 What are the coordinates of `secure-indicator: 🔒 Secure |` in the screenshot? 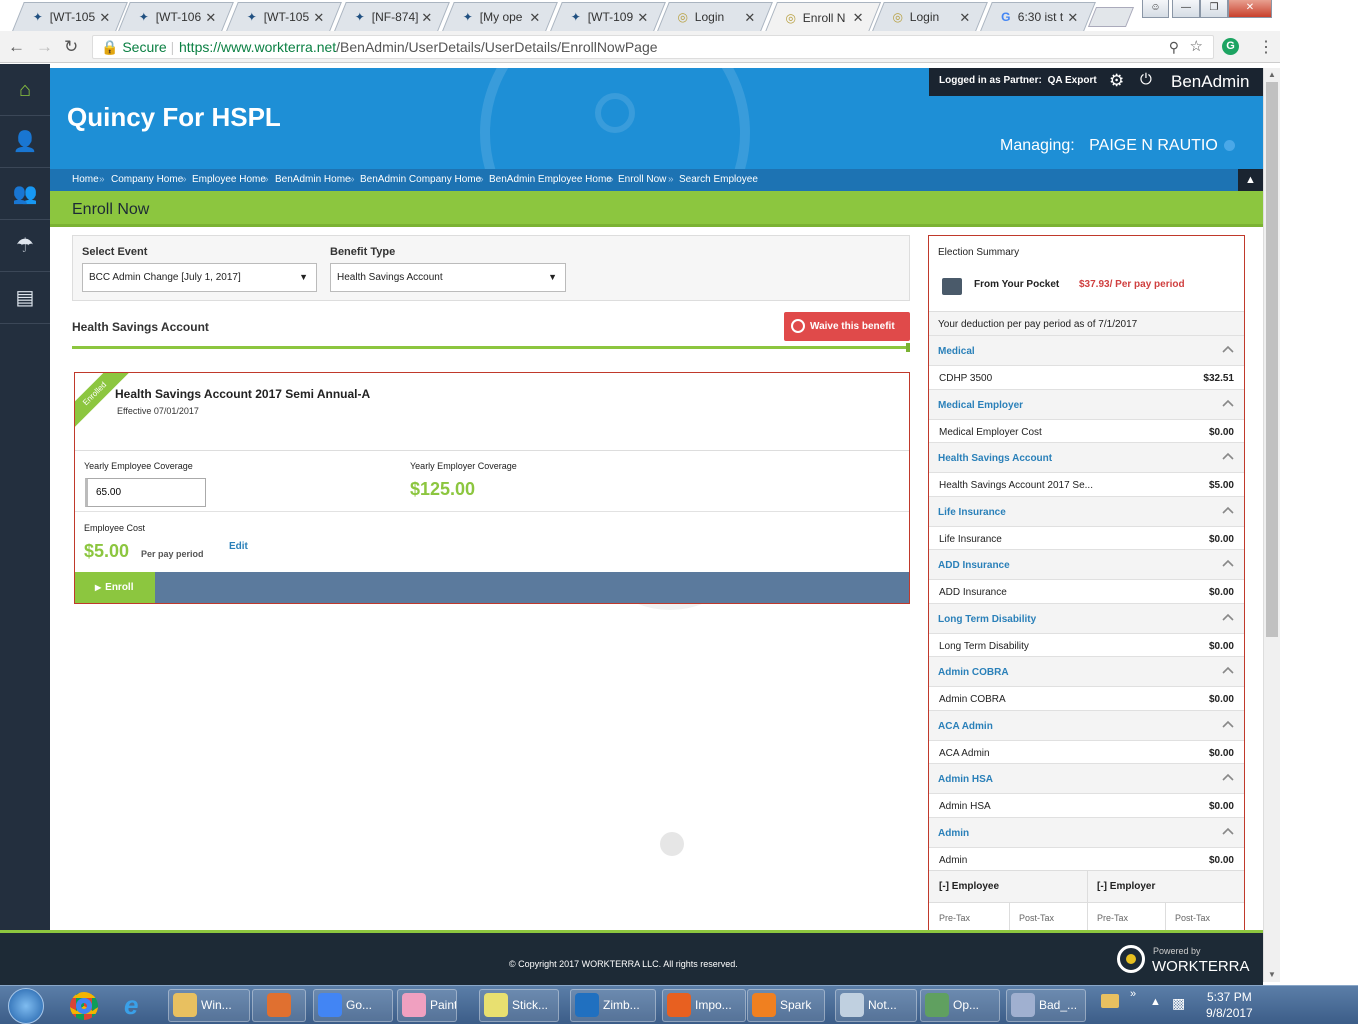 It's located at (137, 47).